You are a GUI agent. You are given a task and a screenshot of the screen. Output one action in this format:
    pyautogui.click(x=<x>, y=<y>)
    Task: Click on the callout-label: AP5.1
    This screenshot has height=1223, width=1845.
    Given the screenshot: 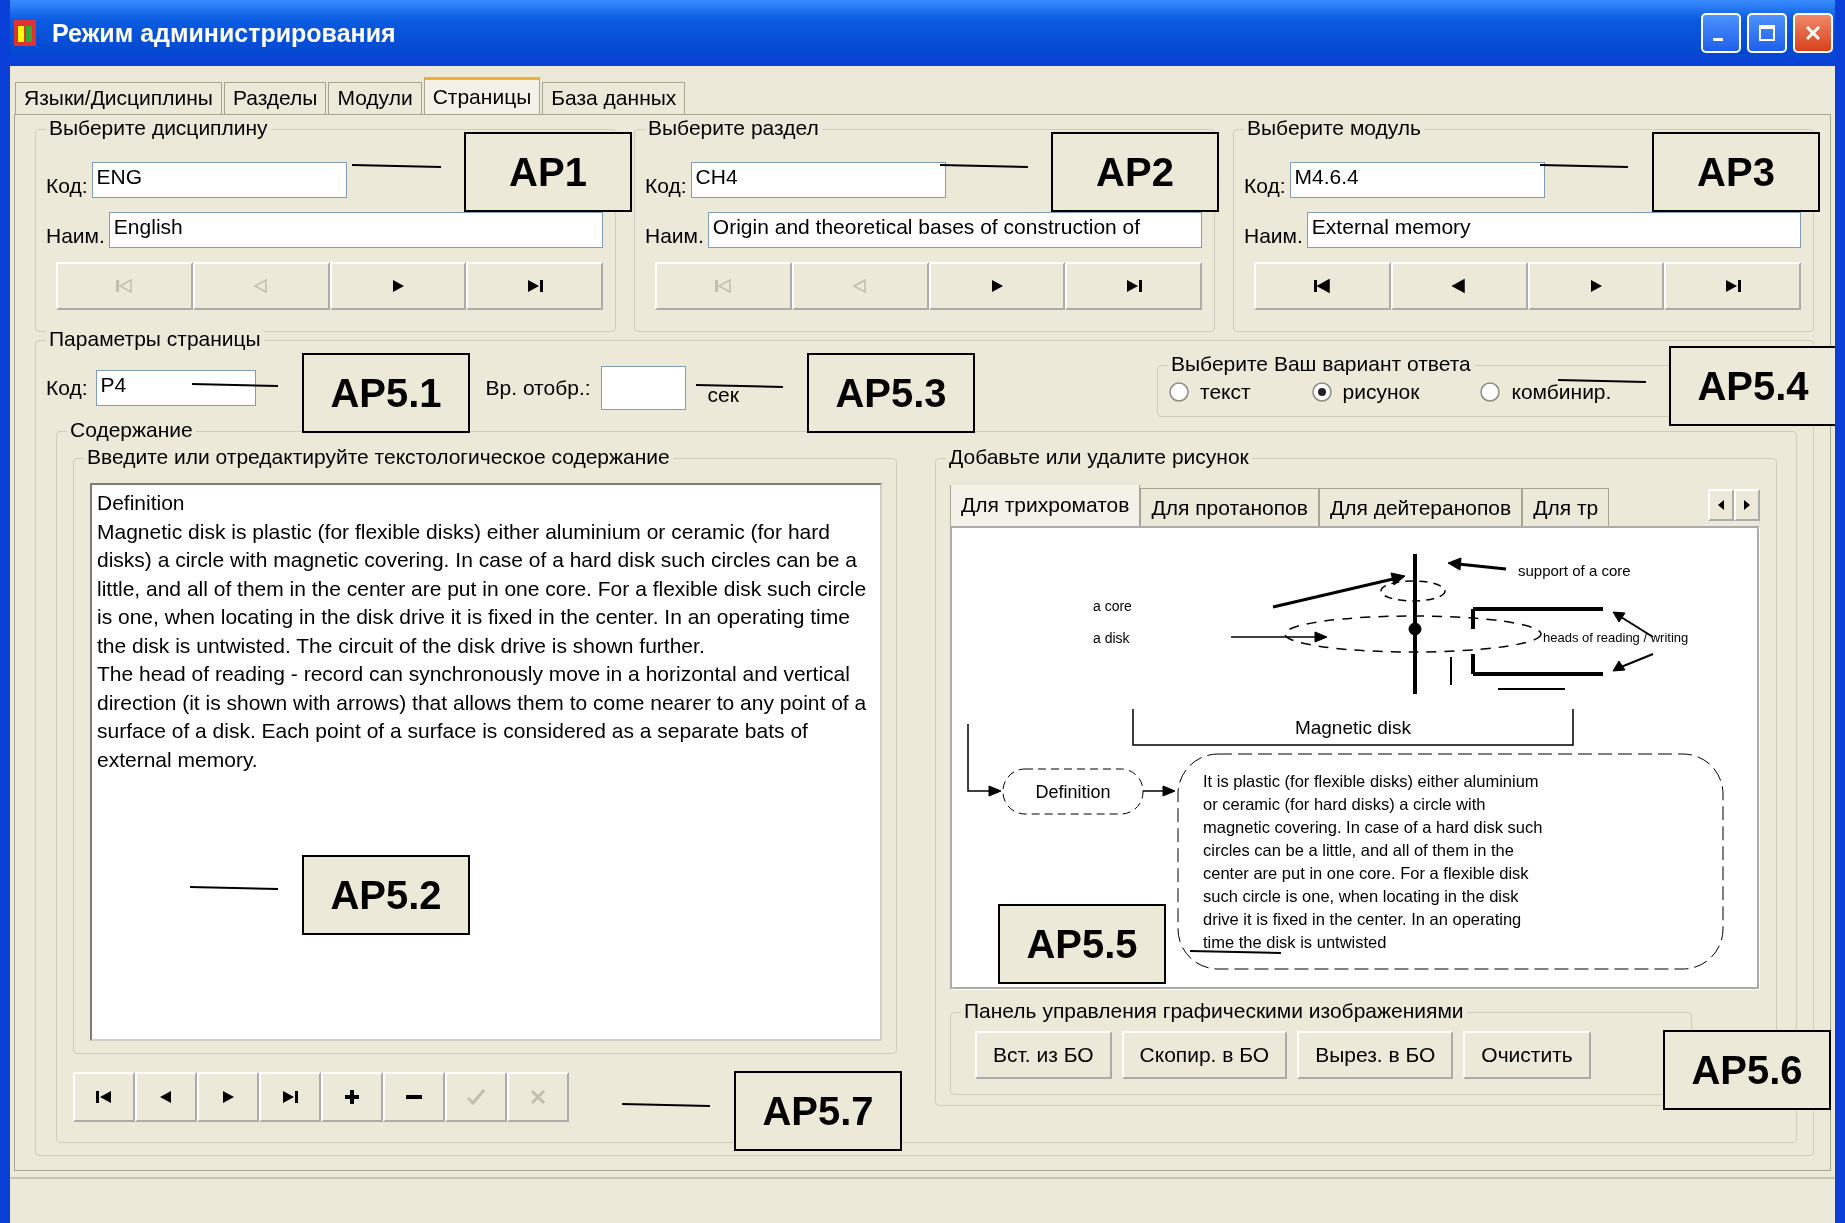 What is the action you would take?
    pyautogui.click(x=386, y=393)
    